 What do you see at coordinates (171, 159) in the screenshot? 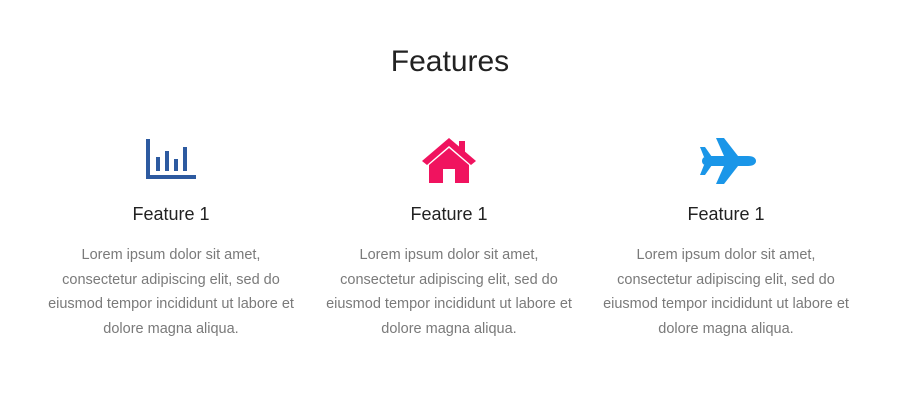
I see `bar-chart-icon` at bounding box center [171, 159].